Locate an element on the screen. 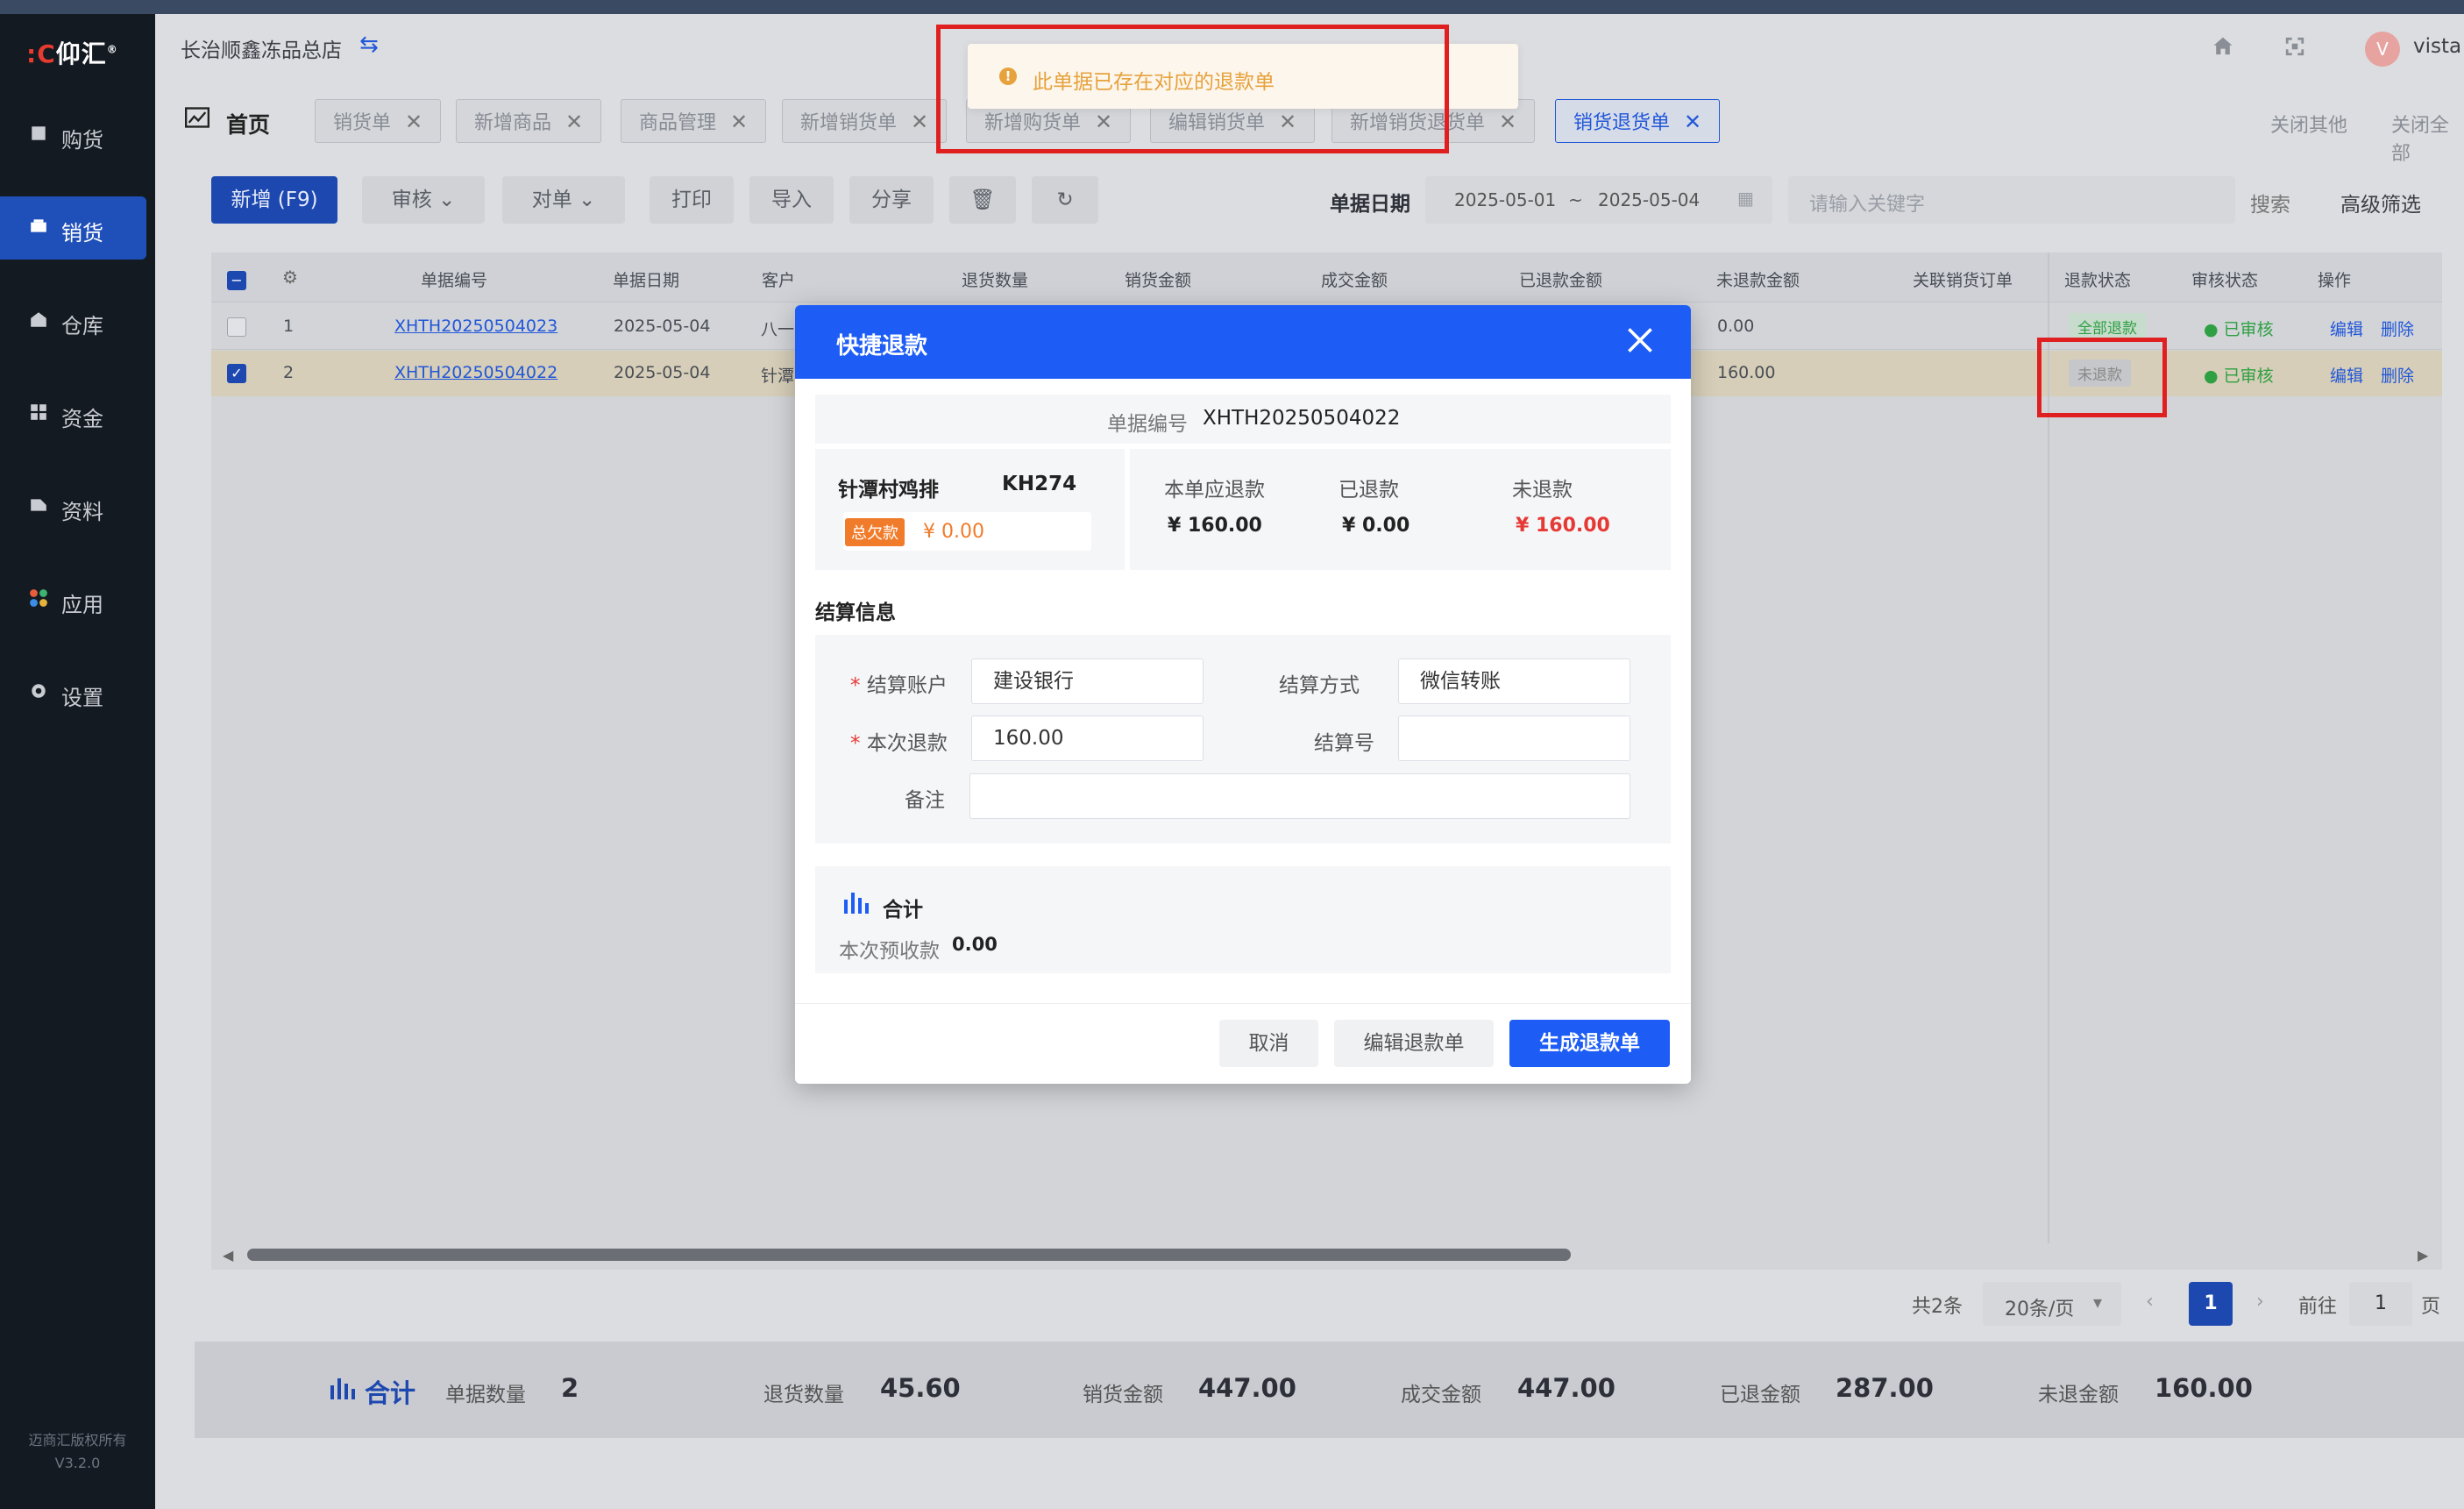 This screenshot has height=1509, width=2464. search-button: 搜索 is located at coordinates (2270, 202).